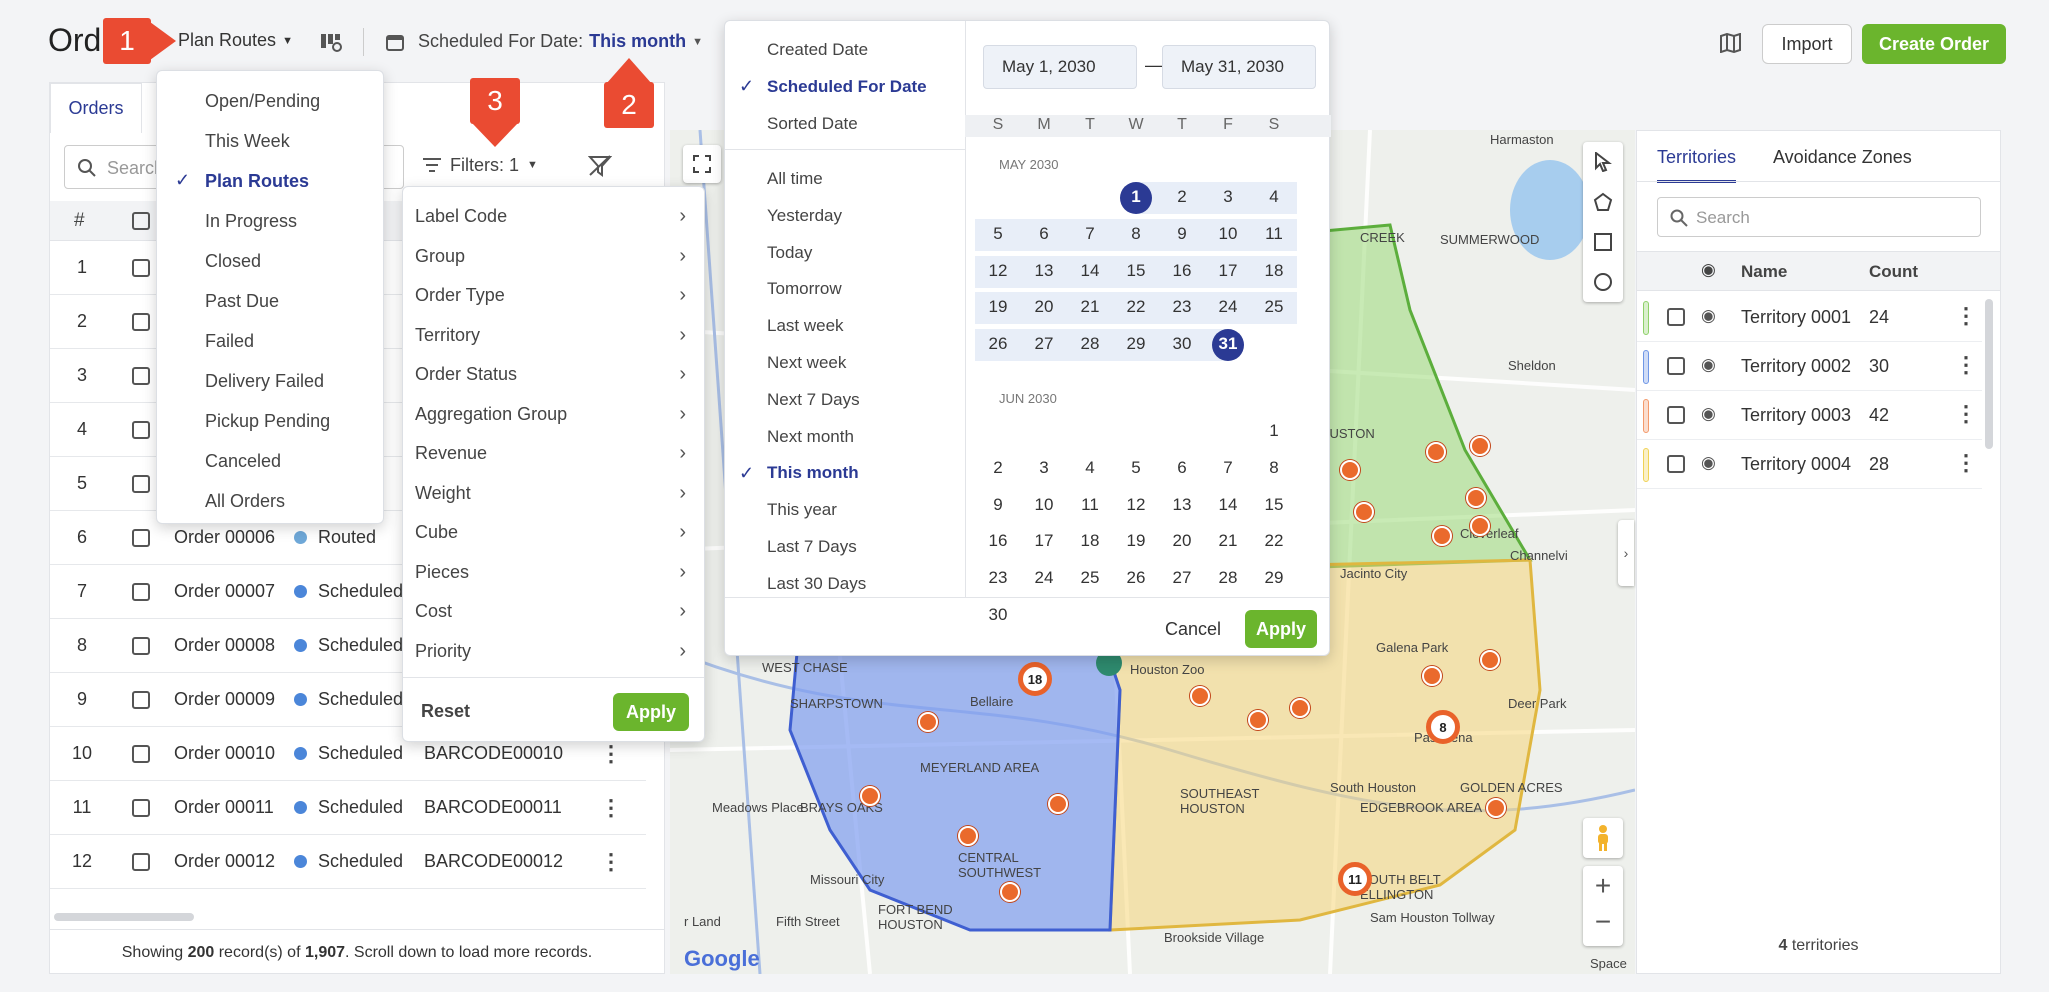  I want to click on filters-button: Filters: 1 ▼, so click(495, 165).